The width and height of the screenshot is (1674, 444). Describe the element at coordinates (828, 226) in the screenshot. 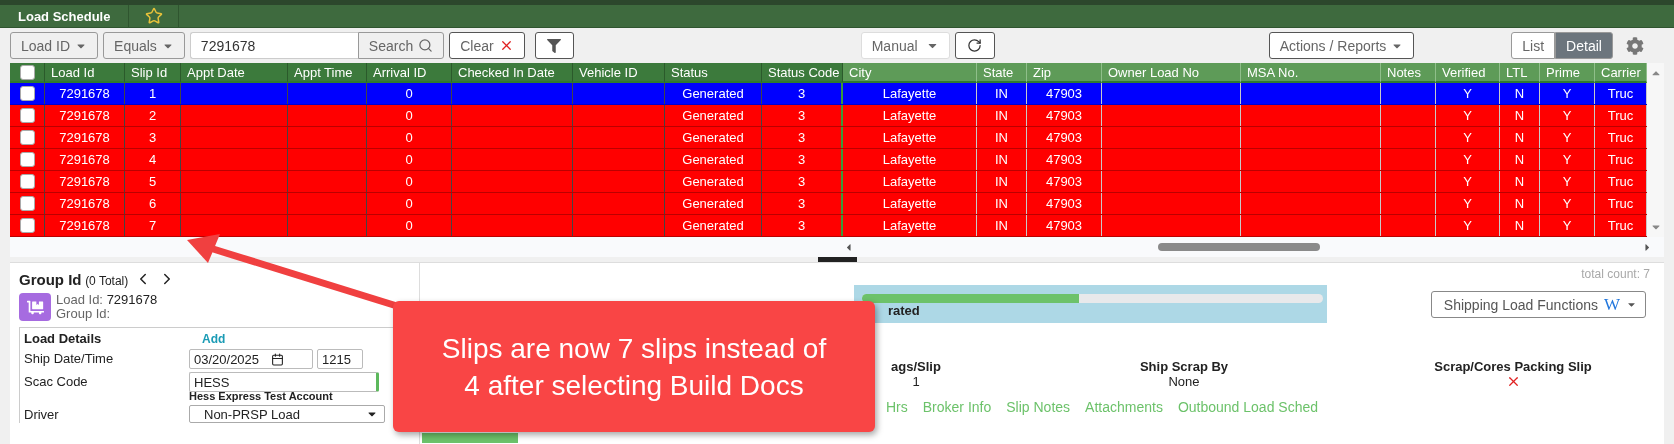

I see `table-row: 7291678 7 0 Generated 3 Lafayette IN 47903 Y N Y Truc` at that location.